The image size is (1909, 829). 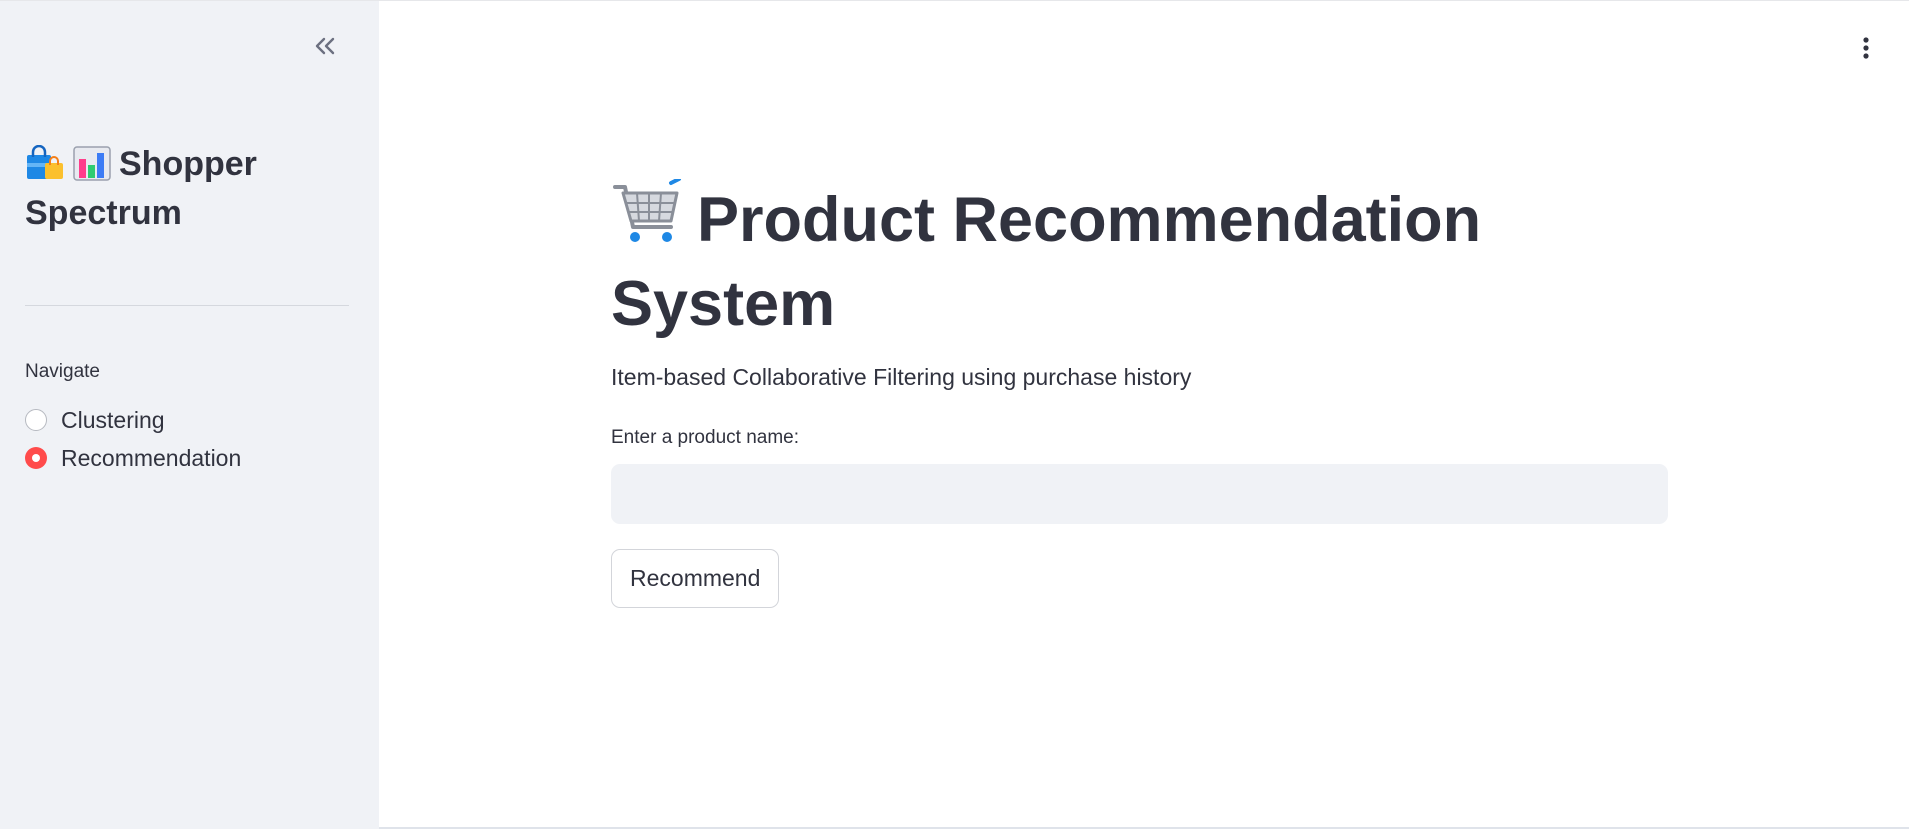 I want to click on nav-radio-group: Clustering Recommendation, so click(x=133, y=439).